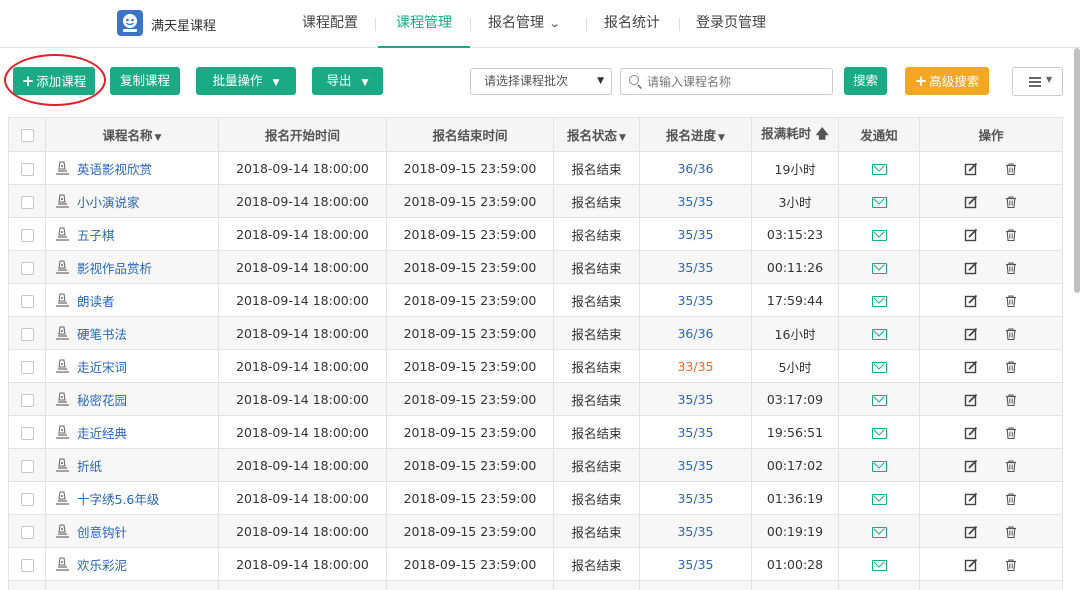 This screenshot has height=590, width=1080. What do you see at coordinates (865, 81) in the screenshot?
I see `search-button: 搜索` at bounding box center [865, 81].